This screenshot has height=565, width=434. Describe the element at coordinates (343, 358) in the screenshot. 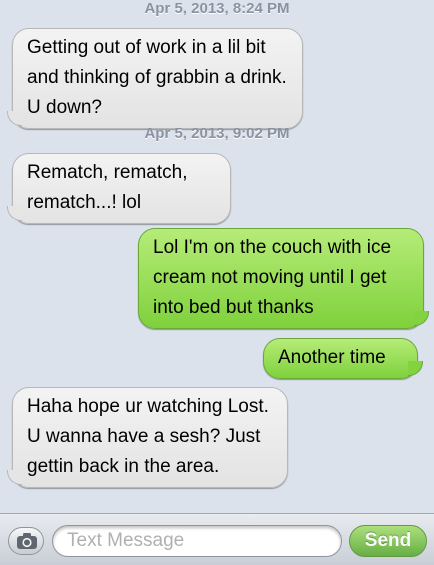

I see `message-bubble-outgoing: Another time` at that location.